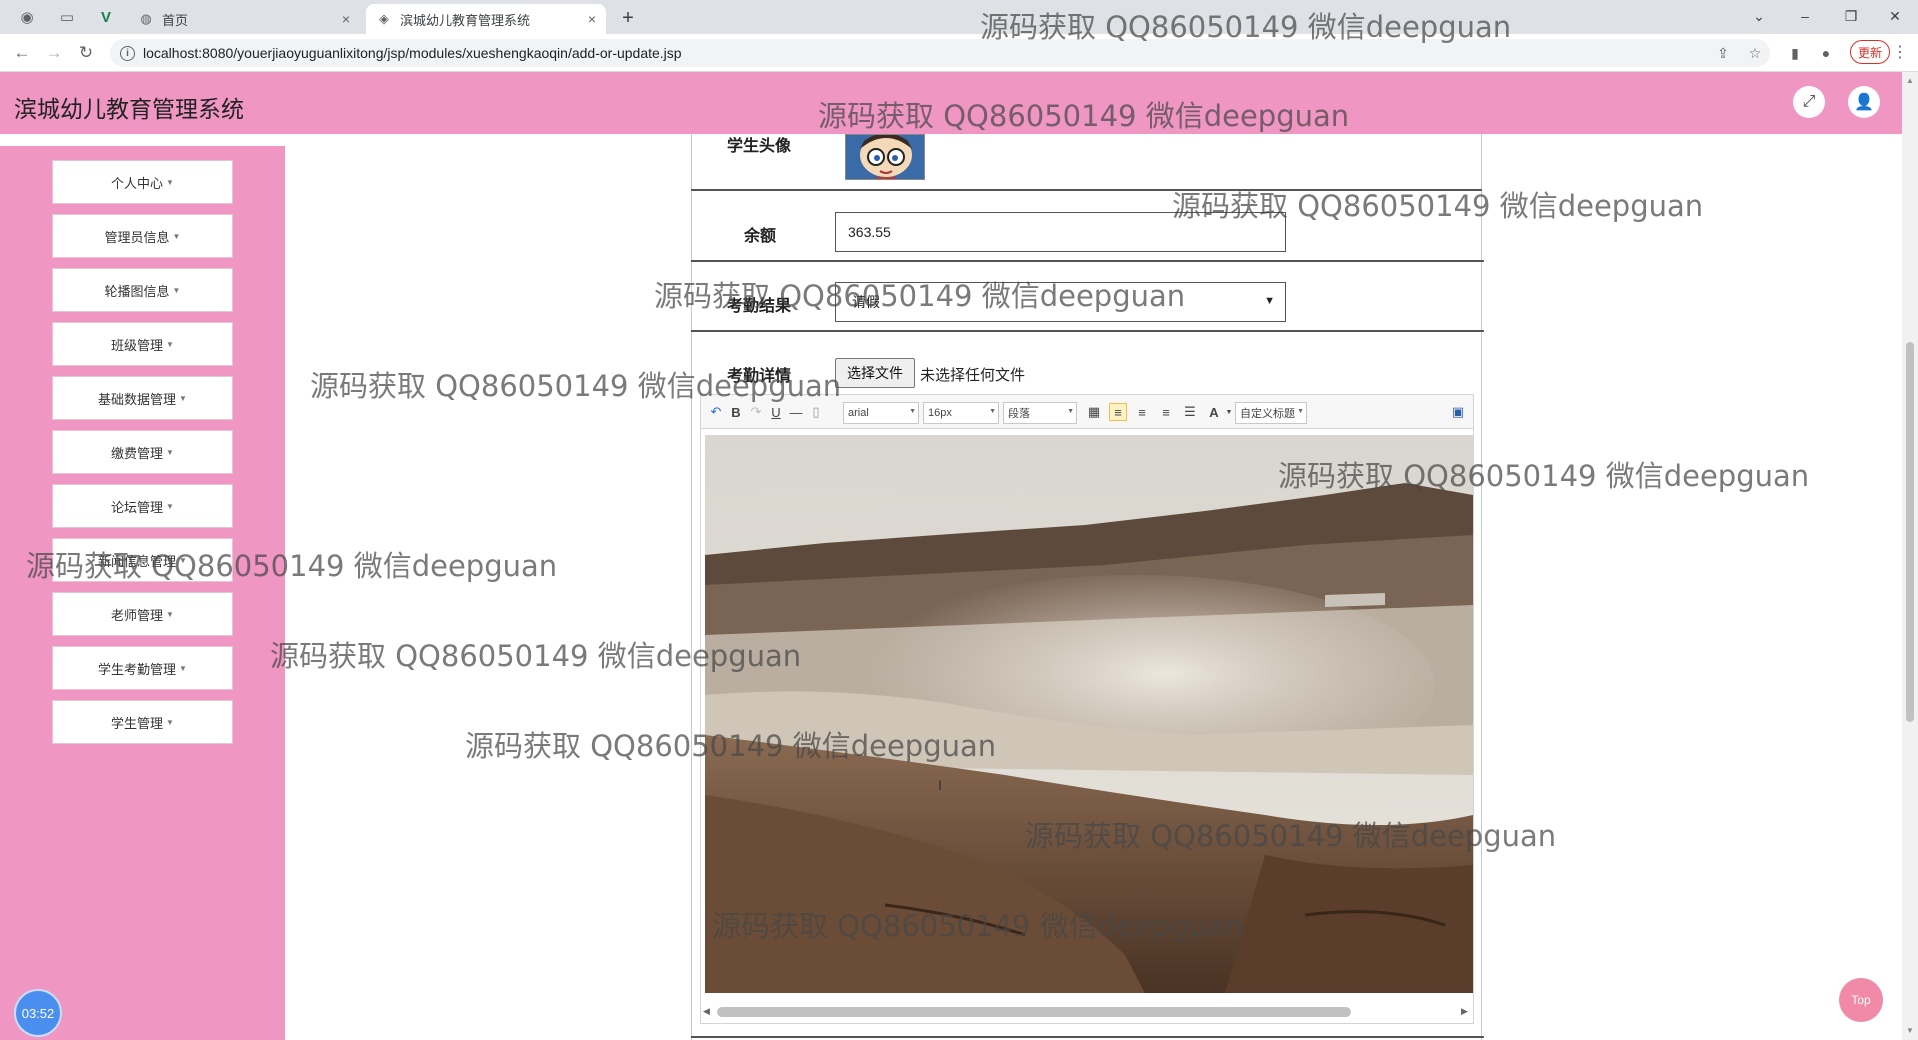 Image resolution: width=1918 pixels, height=1040 pixels. Describe the element at coordinates (137, 237) in the screenshot. I see `sidebar-item-label: 管理员信息` at that location.